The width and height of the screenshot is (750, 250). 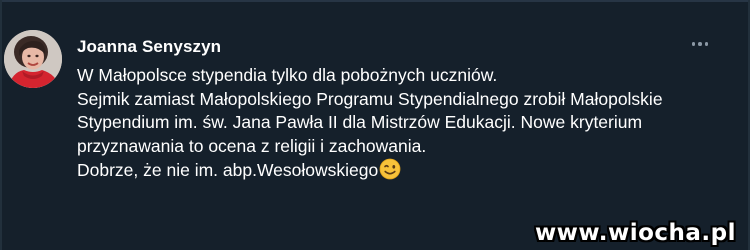 I want to click on winking-face-emoji-icon, so click(x=390, y=172).